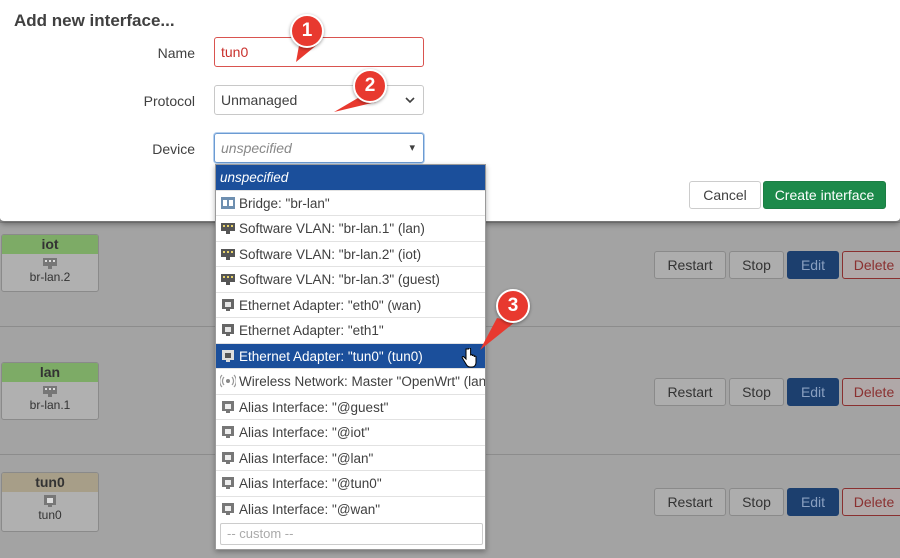 The height and width of the screenshot is (558, 900). What do you see at coordinates (350, 229) in the screenshot?
I see `dropdown-option: Software VLAN: "br-lan.1" (lan)` at bounding box center [350, 229].